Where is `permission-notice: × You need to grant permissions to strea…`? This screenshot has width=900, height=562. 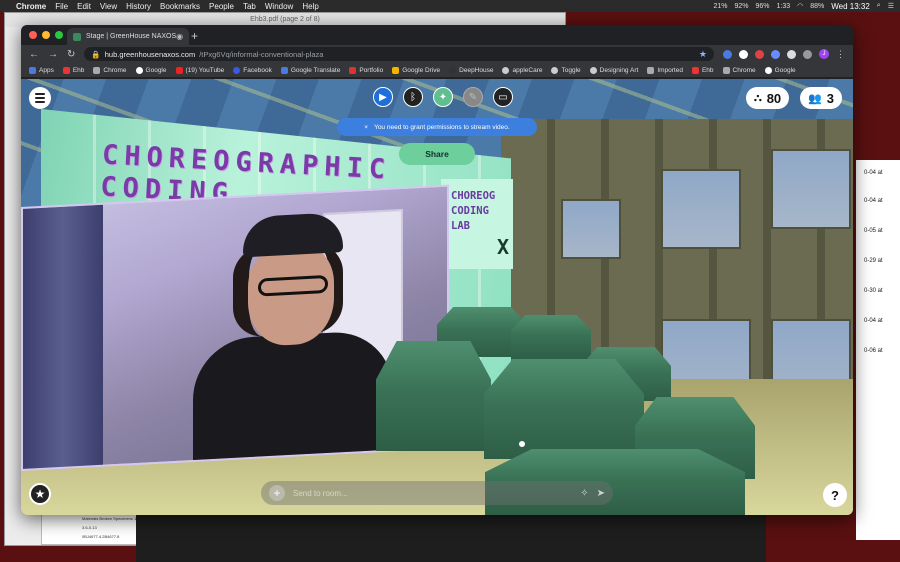
permission-notice: × You need to grant permissions to strea… is located at coordinates (437, 127).